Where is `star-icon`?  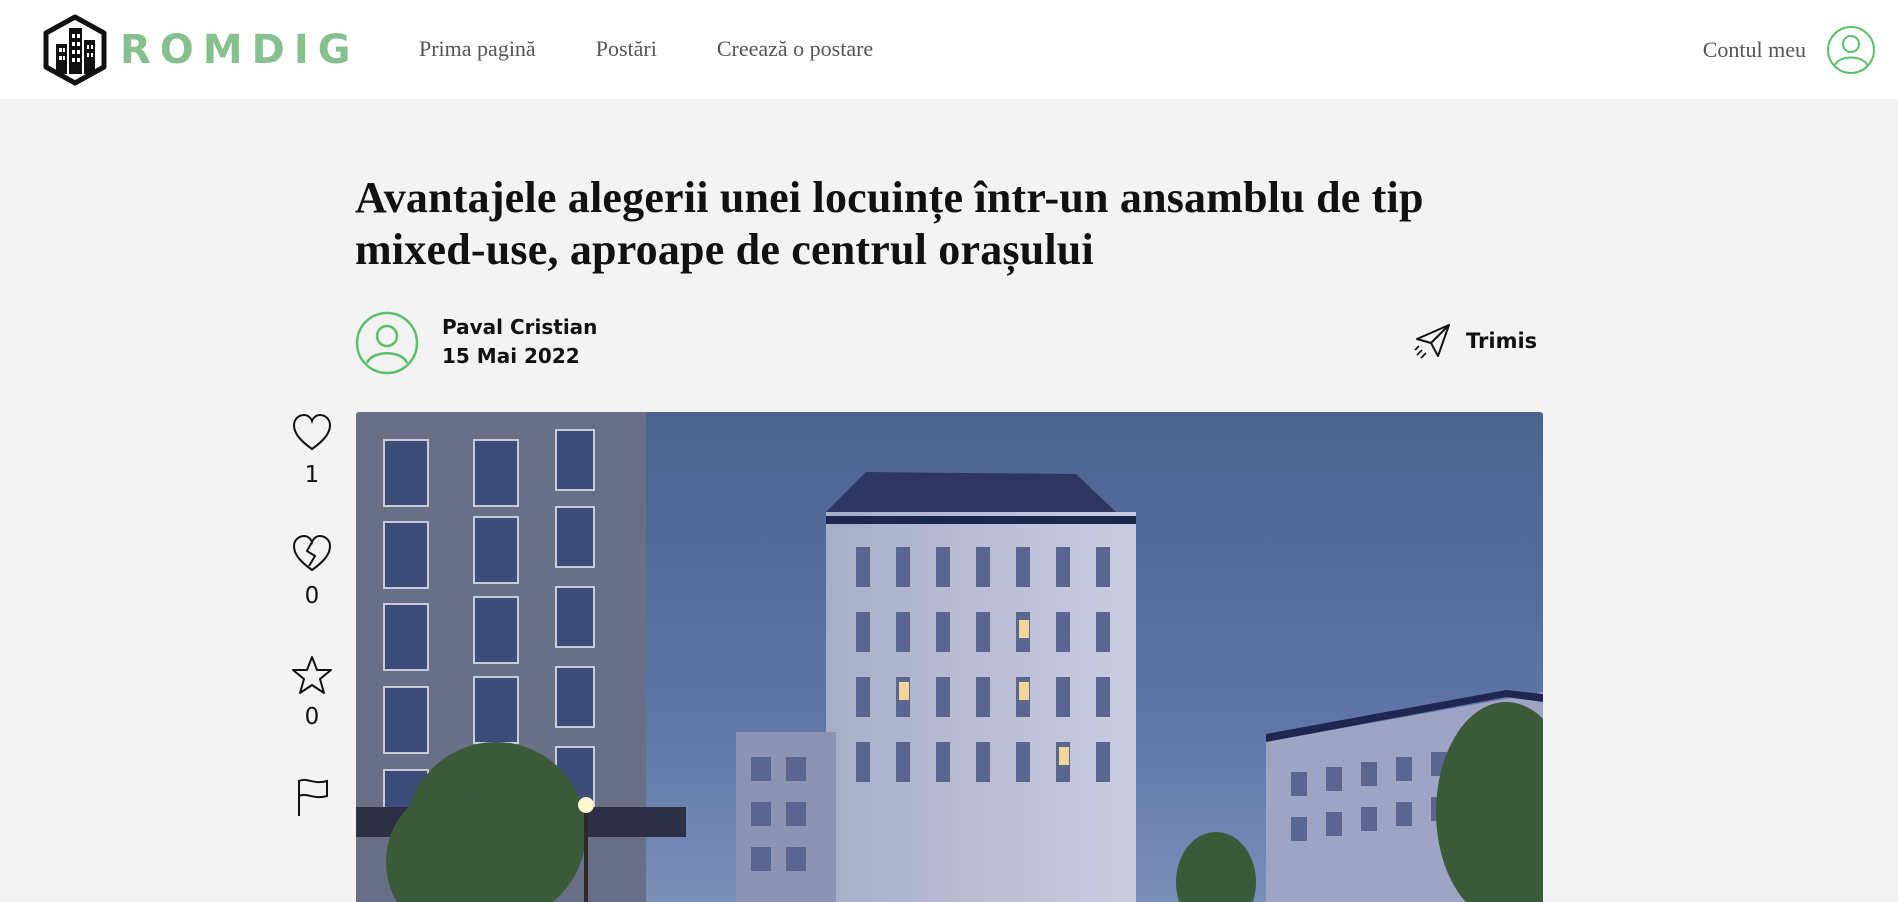
star-icon is located at coordinates (312, 675).